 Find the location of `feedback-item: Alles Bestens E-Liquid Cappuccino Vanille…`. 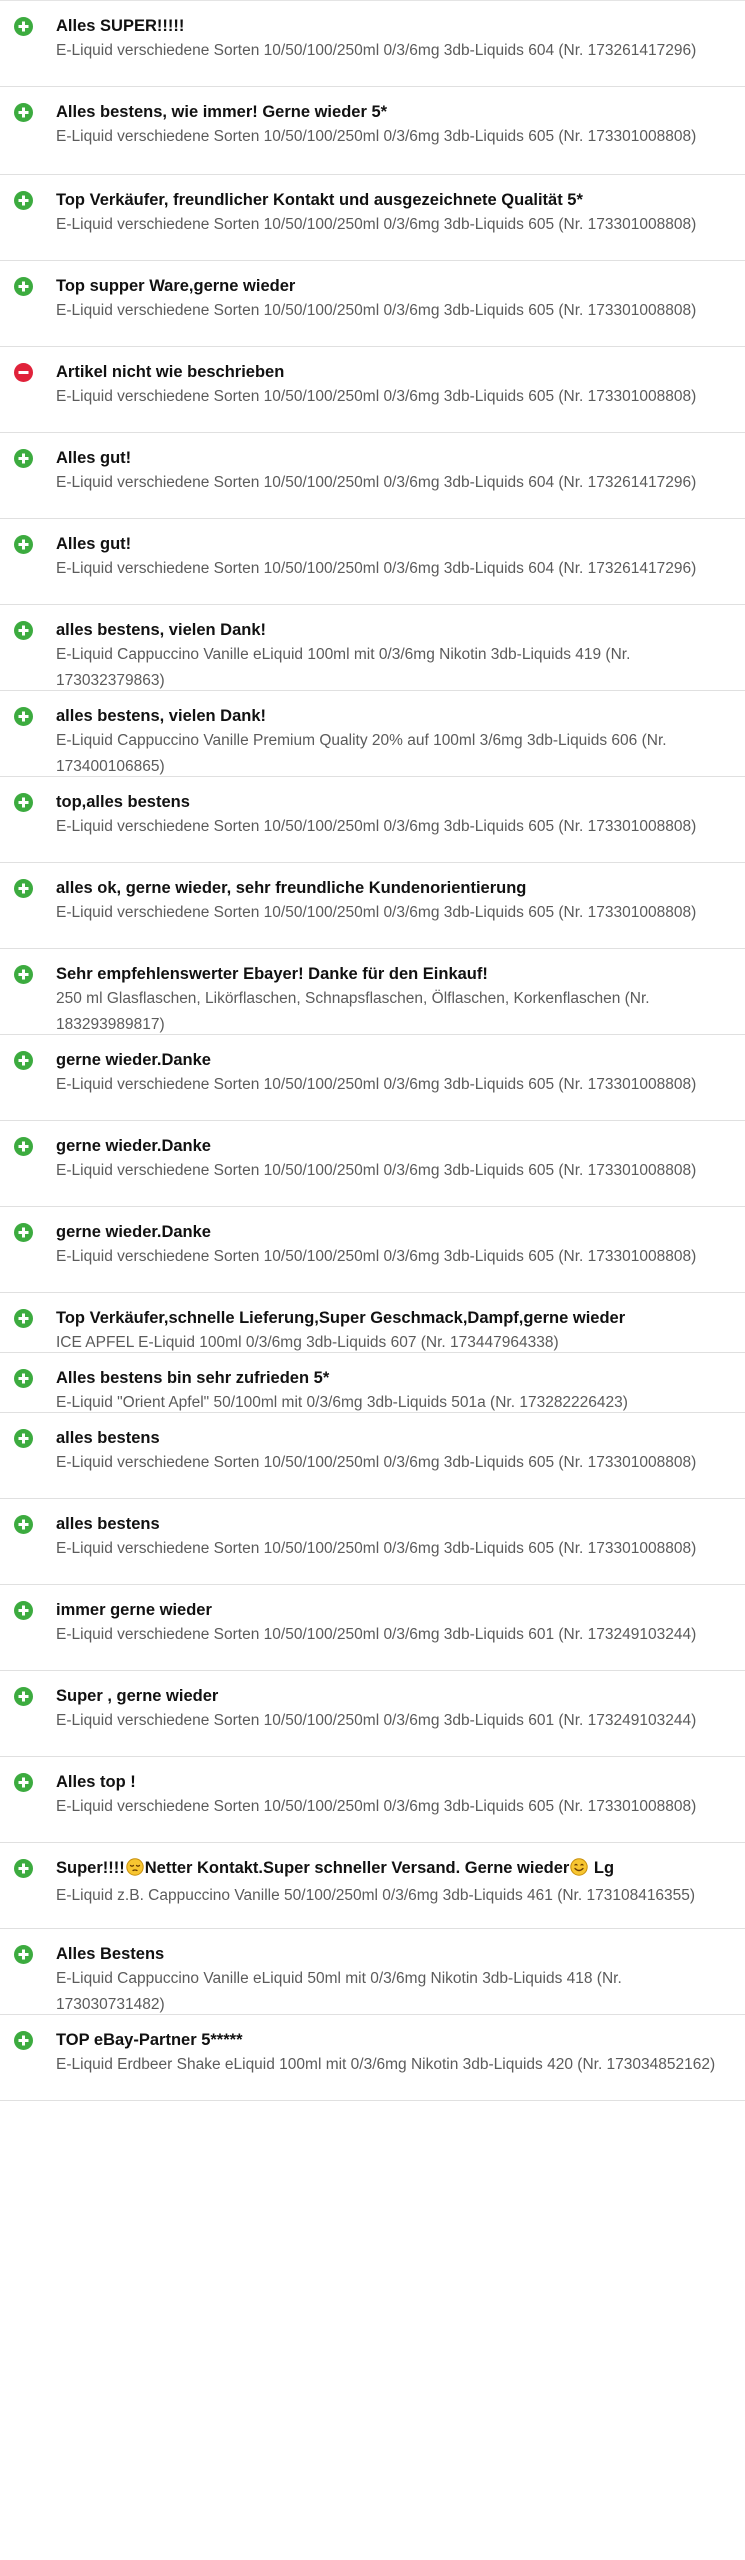

feedback-item: Alles Bestens E-Liquid Cappuccino Vanille… is located at coordinates (372, 1972).